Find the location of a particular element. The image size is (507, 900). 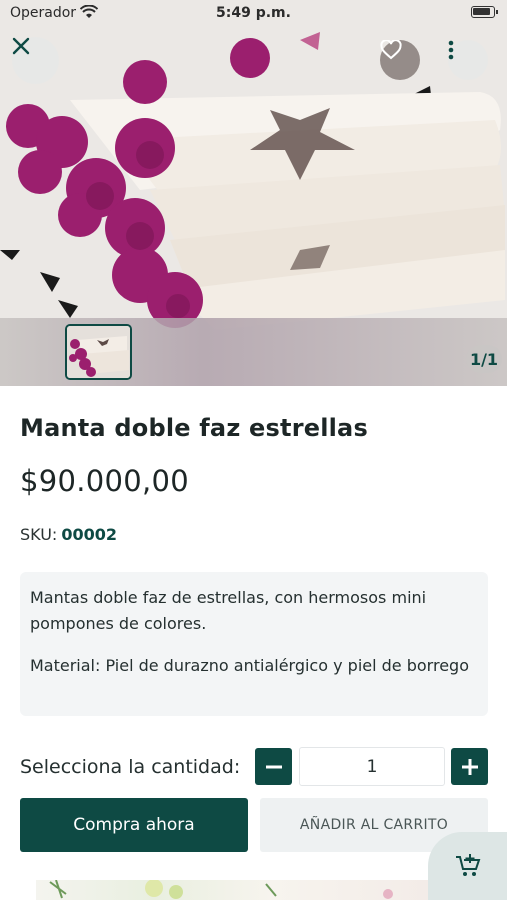

status-bar: Operador 5:49 p.m. is located at coordinates (253, 13).